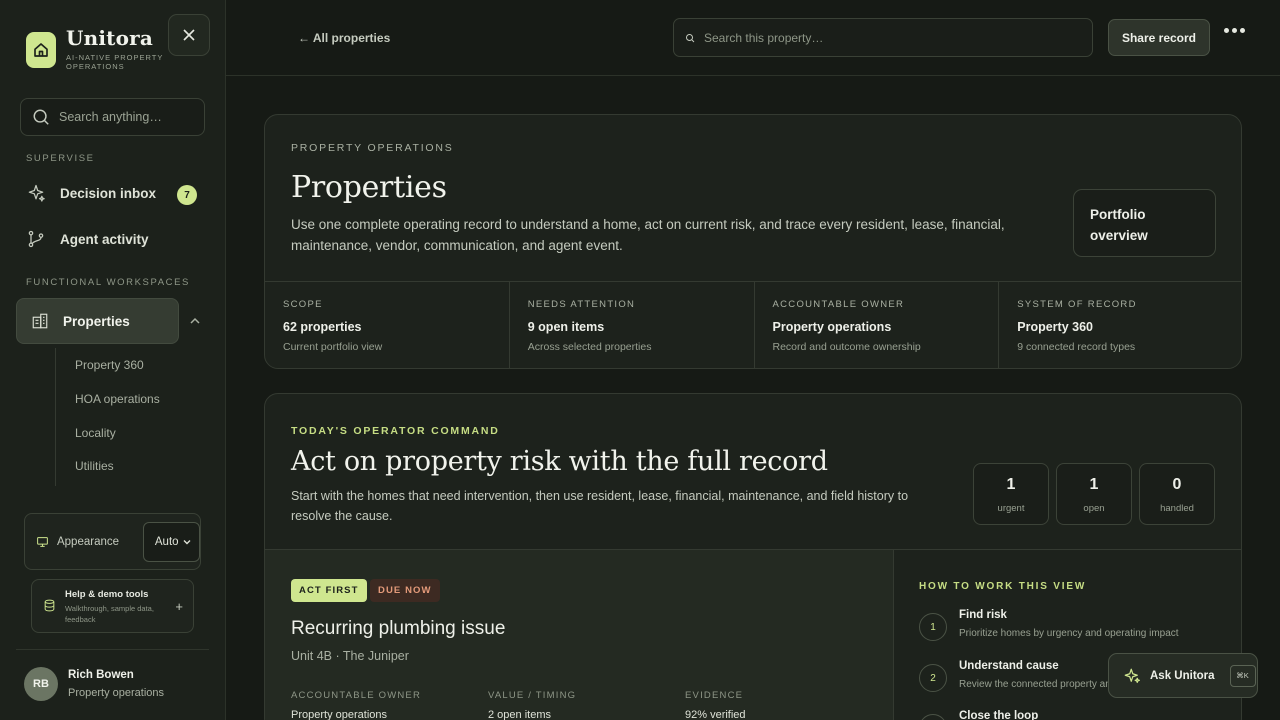 The width and height of the screenshot is (1280, 720). What do you see at coordinates (1003, 586) in the screenshot?
I see `how-to-work-title: HOW TO WORK THIS VIEW` at bounding box center [1003, 586].